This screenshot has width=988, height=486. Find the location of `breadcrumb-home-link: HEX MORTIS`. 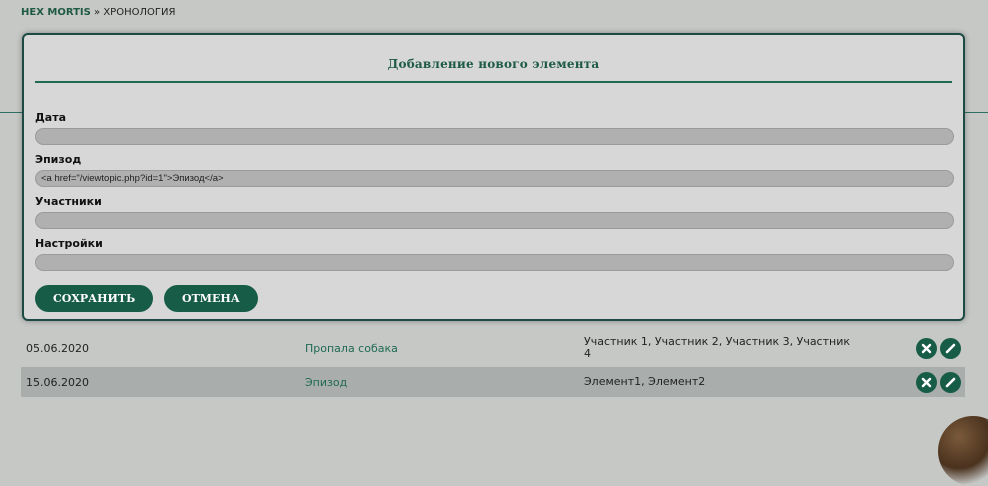

breadcrumb-home-link: HEX MORTIS is located at coordinates (56, 12).